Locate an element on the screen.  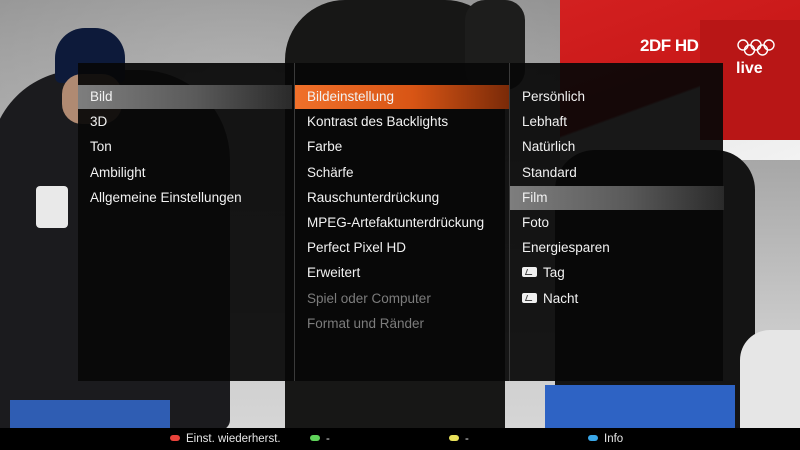
menu-item-film: Film is located at coordinates (617, 197).